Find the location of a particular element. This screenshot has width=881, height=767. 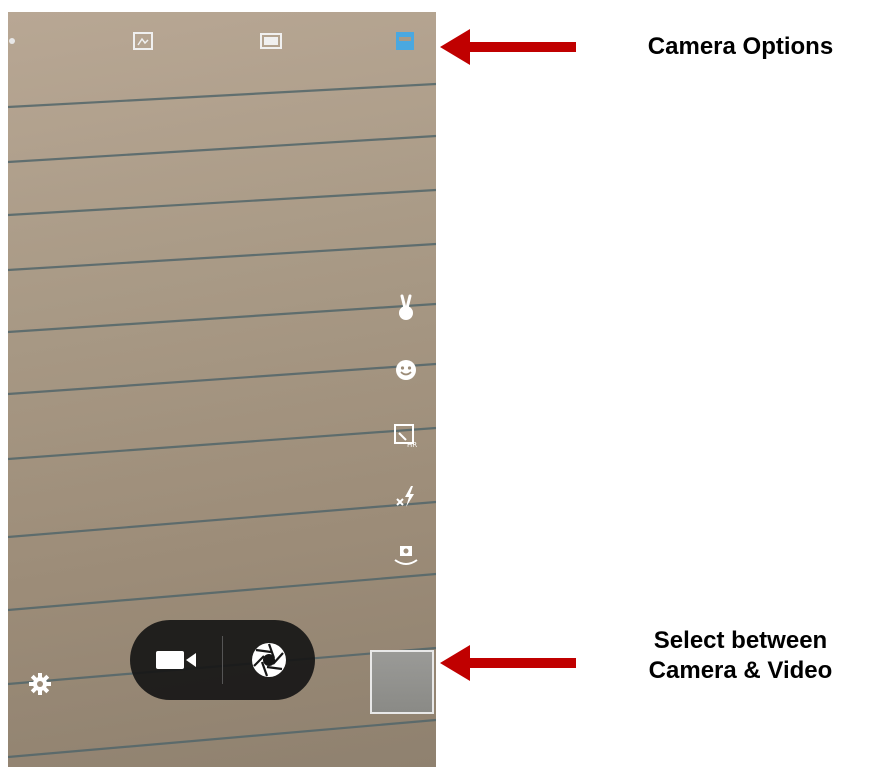

settings-gear-icon is located at coordinates (40, 684).